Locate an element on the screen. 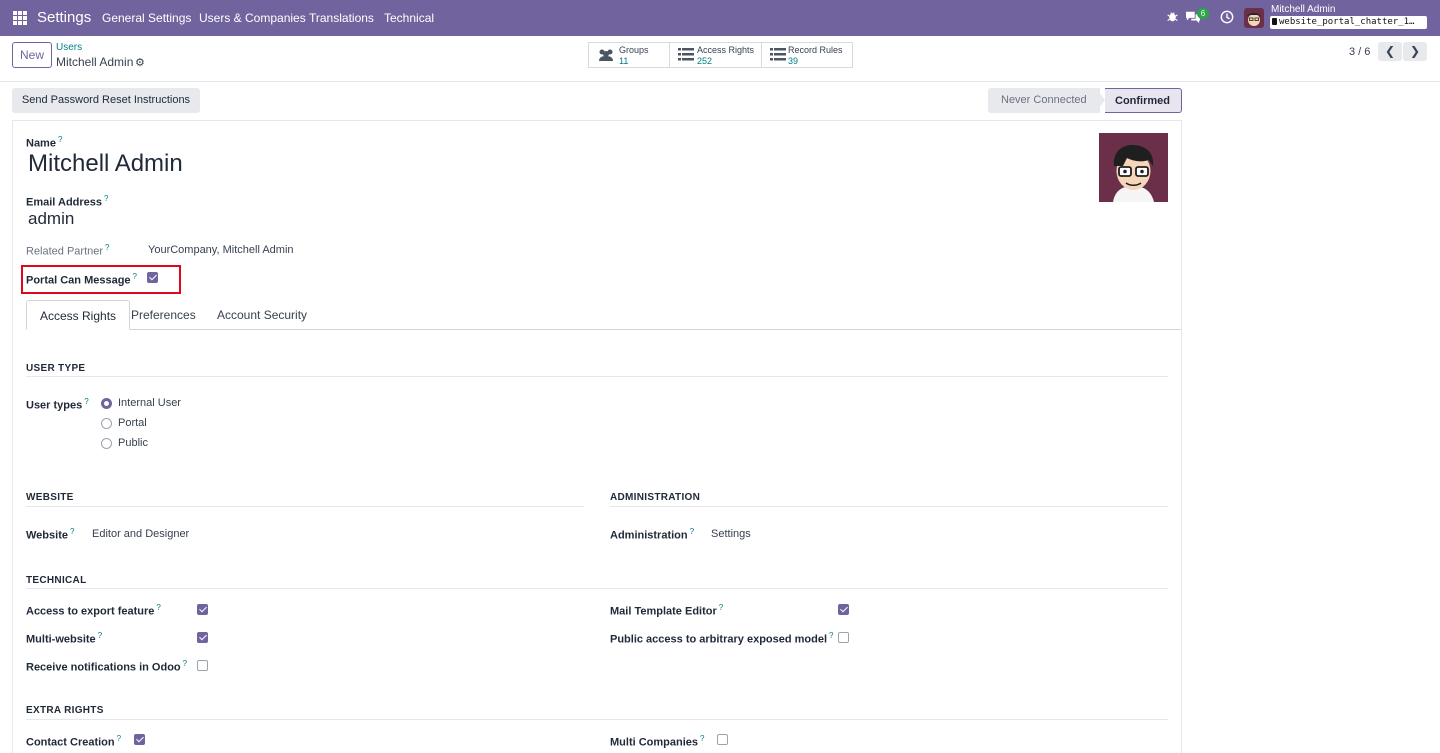 This screenshot has width=1440, height=753. mail-template-editor-label: Mail Template Editor? is located at coordinates (666, 610).